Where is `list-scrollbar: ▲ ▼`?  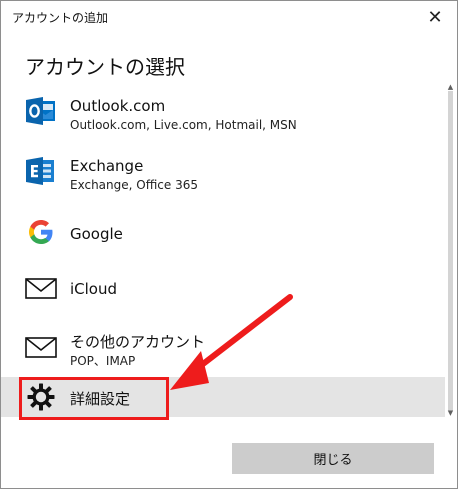
list-scrollbar: ▲ ▼ is located at coordinates (450, 250).